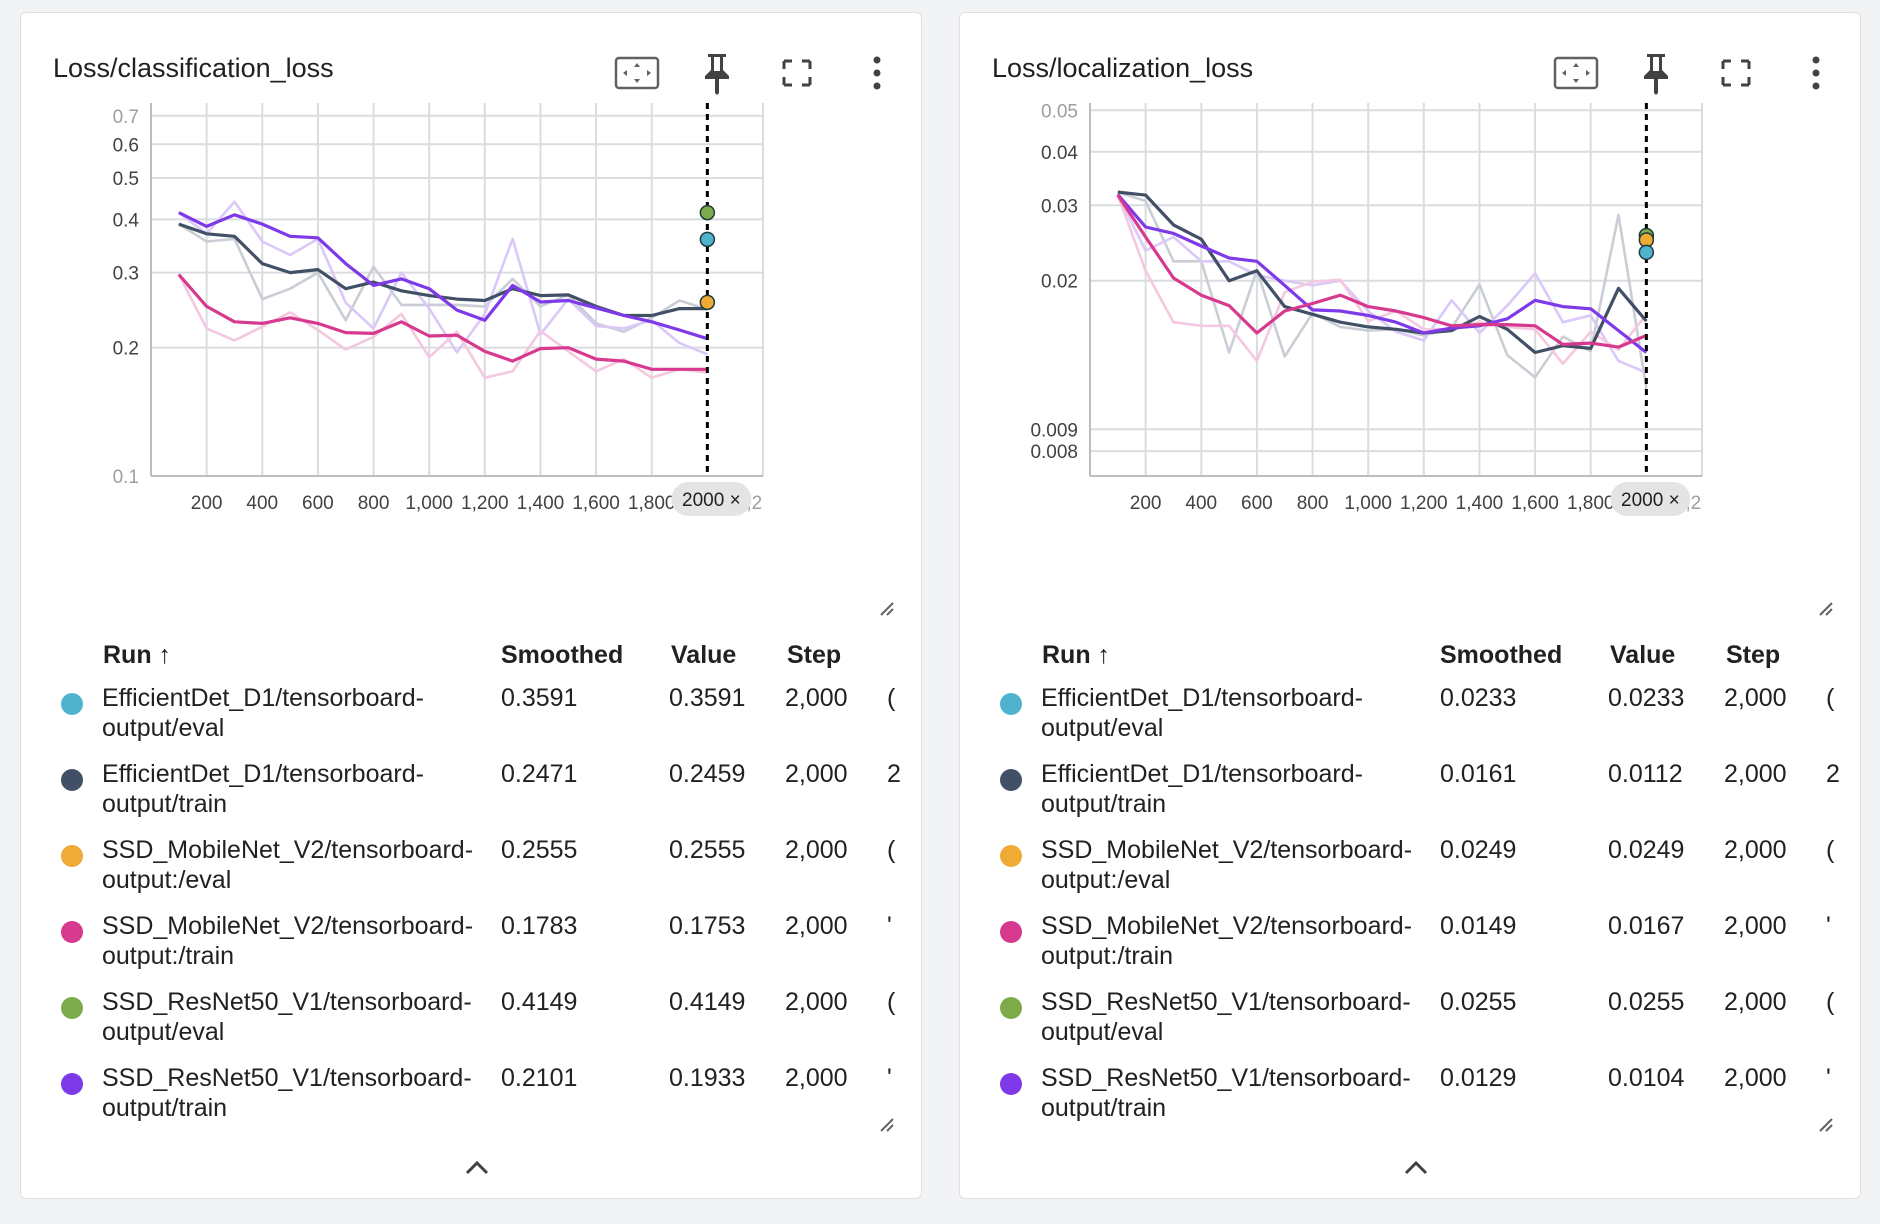 Image resolution: width=1880 pixels, height=1224 pixels. What do you see at coordinates (1478, 774) in the screenshot?
I see `smoothed-value: 0.0161` at bounding box center [1478, 774].